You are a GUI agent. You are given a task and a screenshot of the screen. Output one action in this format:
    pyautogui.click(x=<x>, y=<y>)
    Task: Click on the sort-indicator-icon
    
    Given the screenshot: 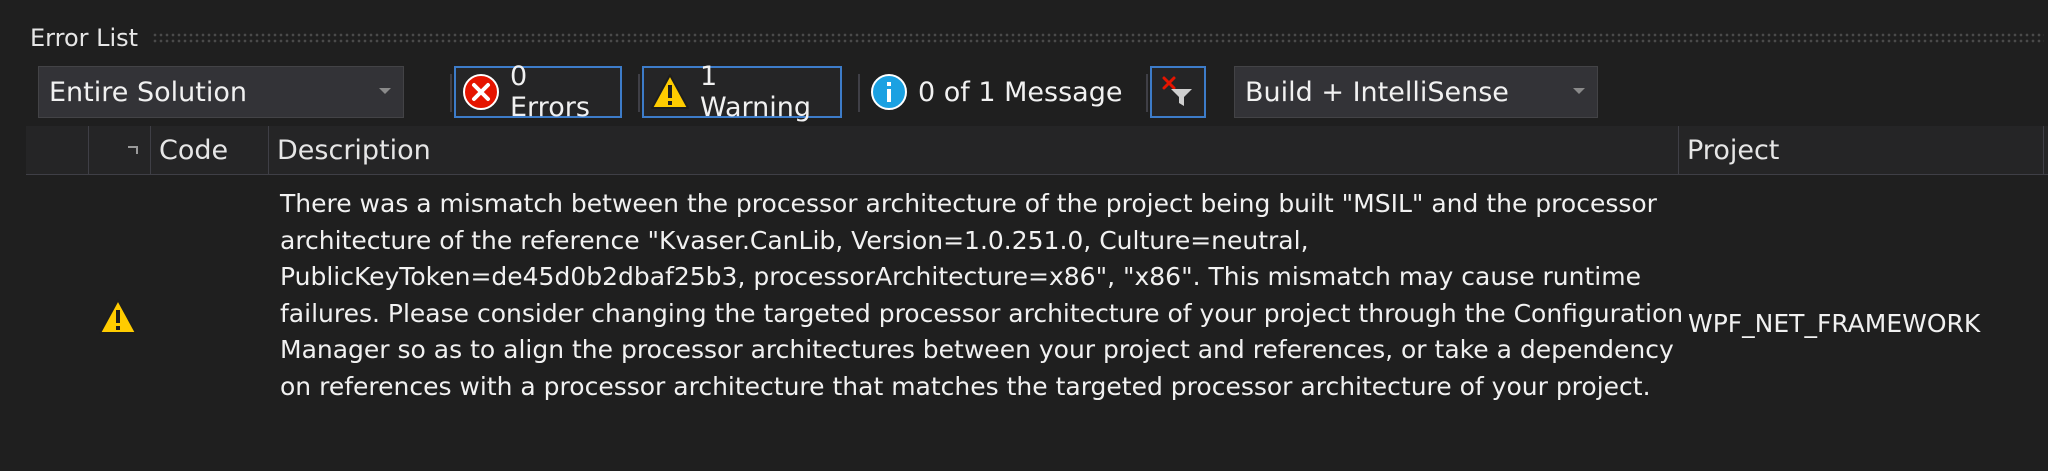 What is the action you would take?
    pyautogui.click(x=133, y=147)
    